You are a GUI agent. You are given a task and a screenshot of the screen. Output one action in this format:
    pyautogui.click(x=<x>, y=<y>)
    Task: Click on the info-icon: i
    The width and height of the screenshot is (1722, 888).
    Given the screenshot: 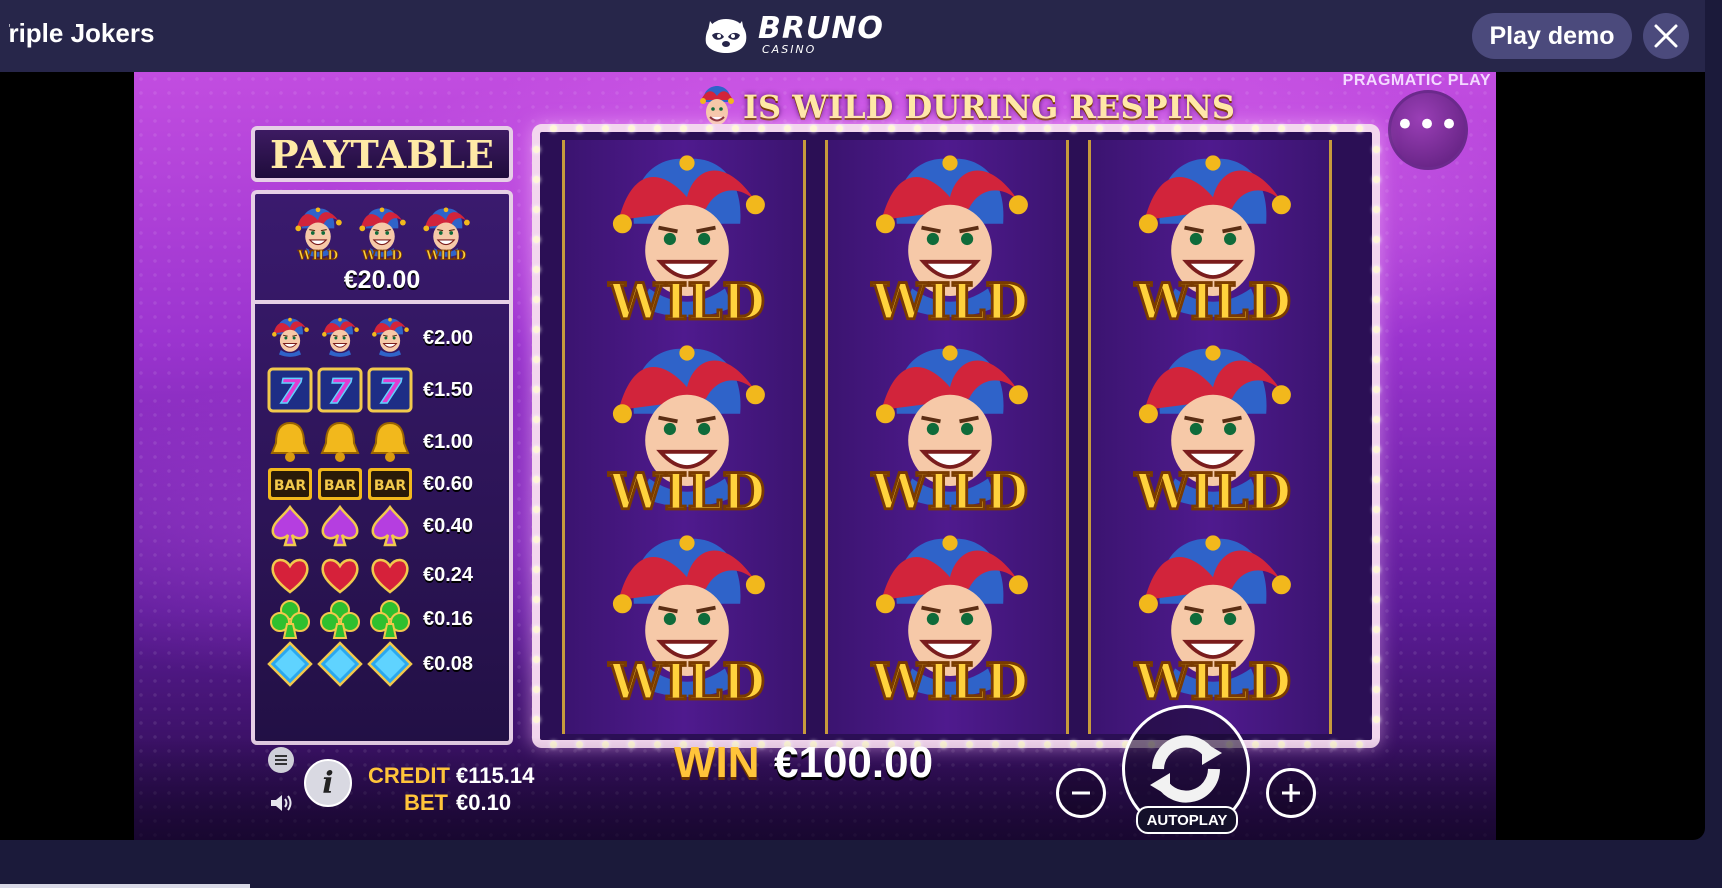 What is the action you would take?
    pyautogui.click(x=328, y=783)
    